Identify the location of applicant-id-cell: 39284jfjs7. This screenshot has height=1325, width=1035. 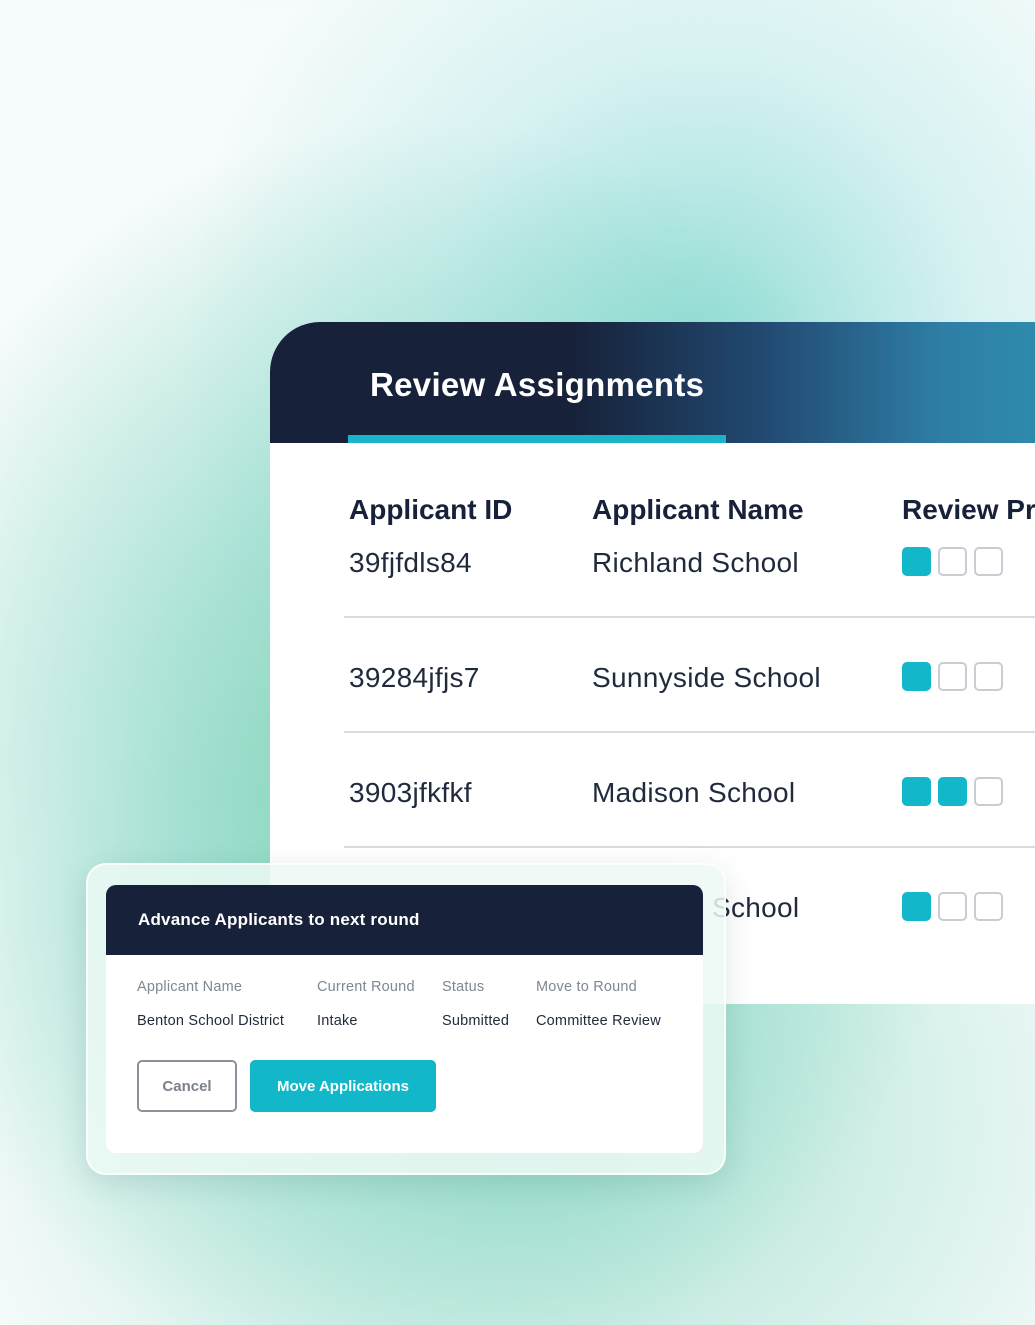
(414, 677).